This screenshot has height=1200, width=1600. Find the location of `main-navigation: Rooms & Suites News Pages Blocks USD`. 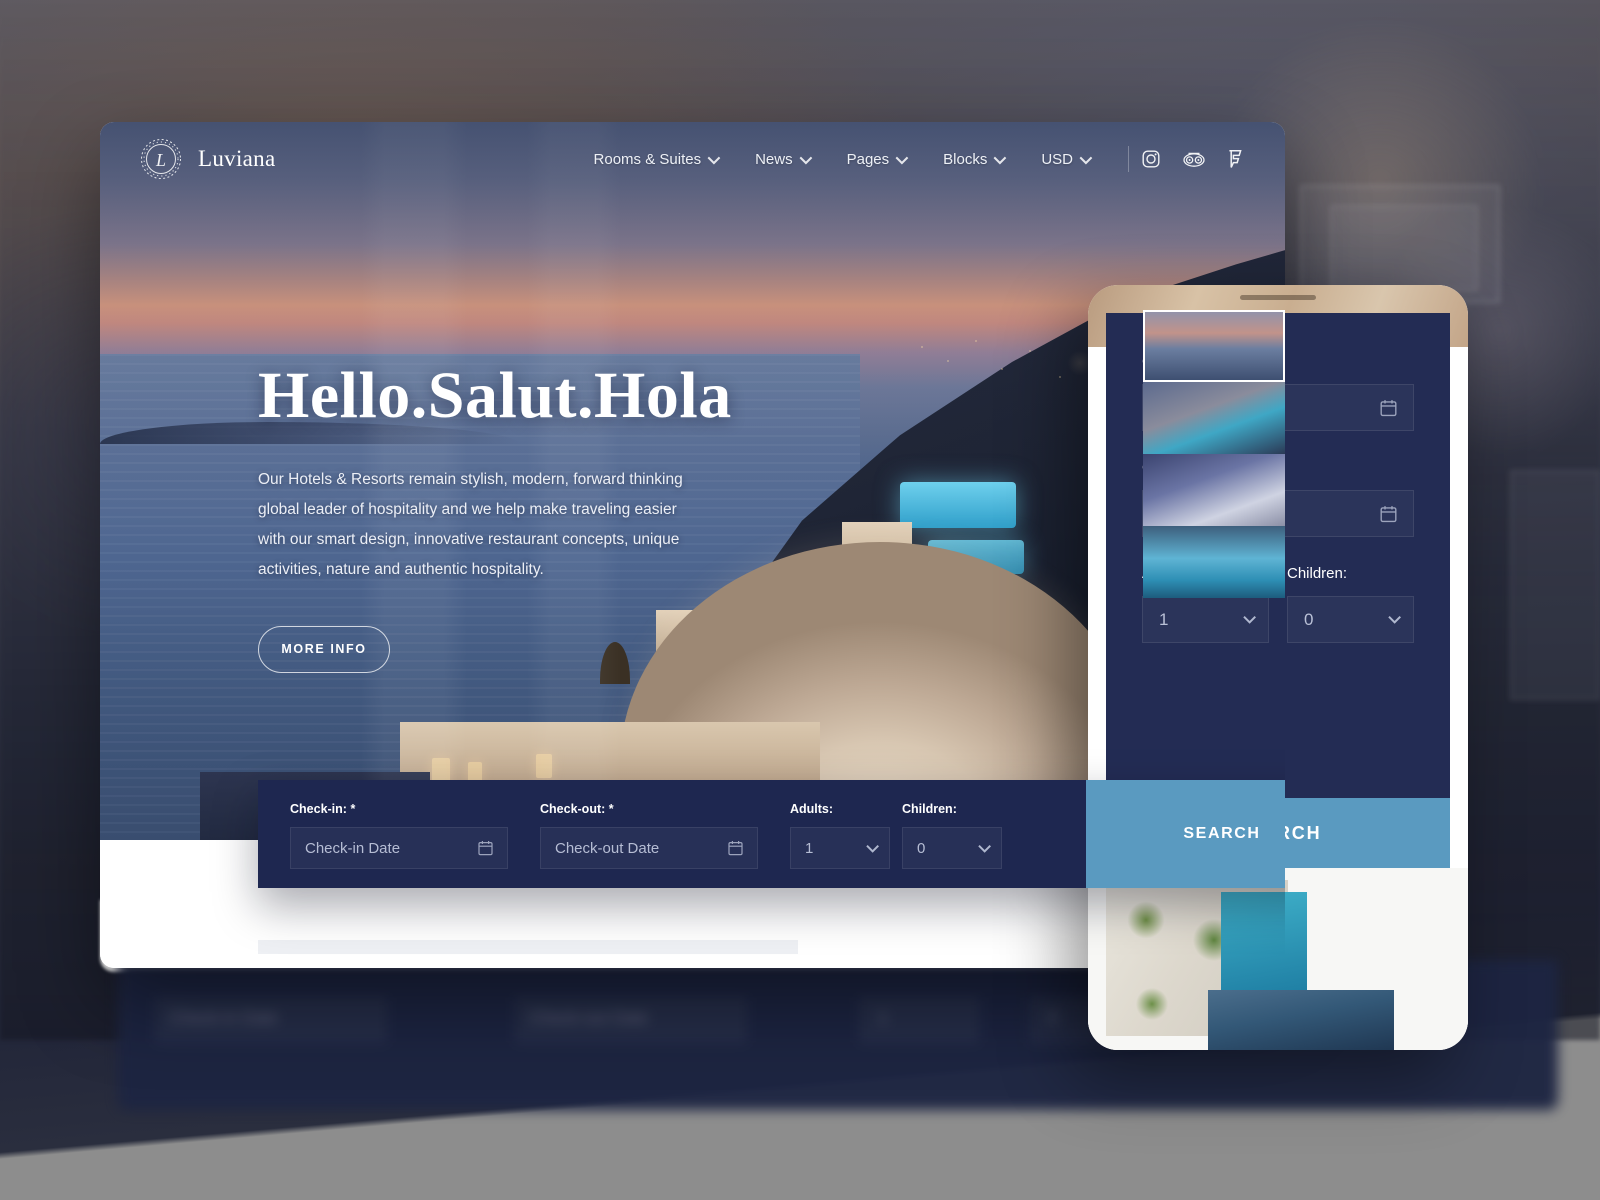

main-navigation: Rooms & Suites News Pages Blocks USD is located at coordinates (930, 159).